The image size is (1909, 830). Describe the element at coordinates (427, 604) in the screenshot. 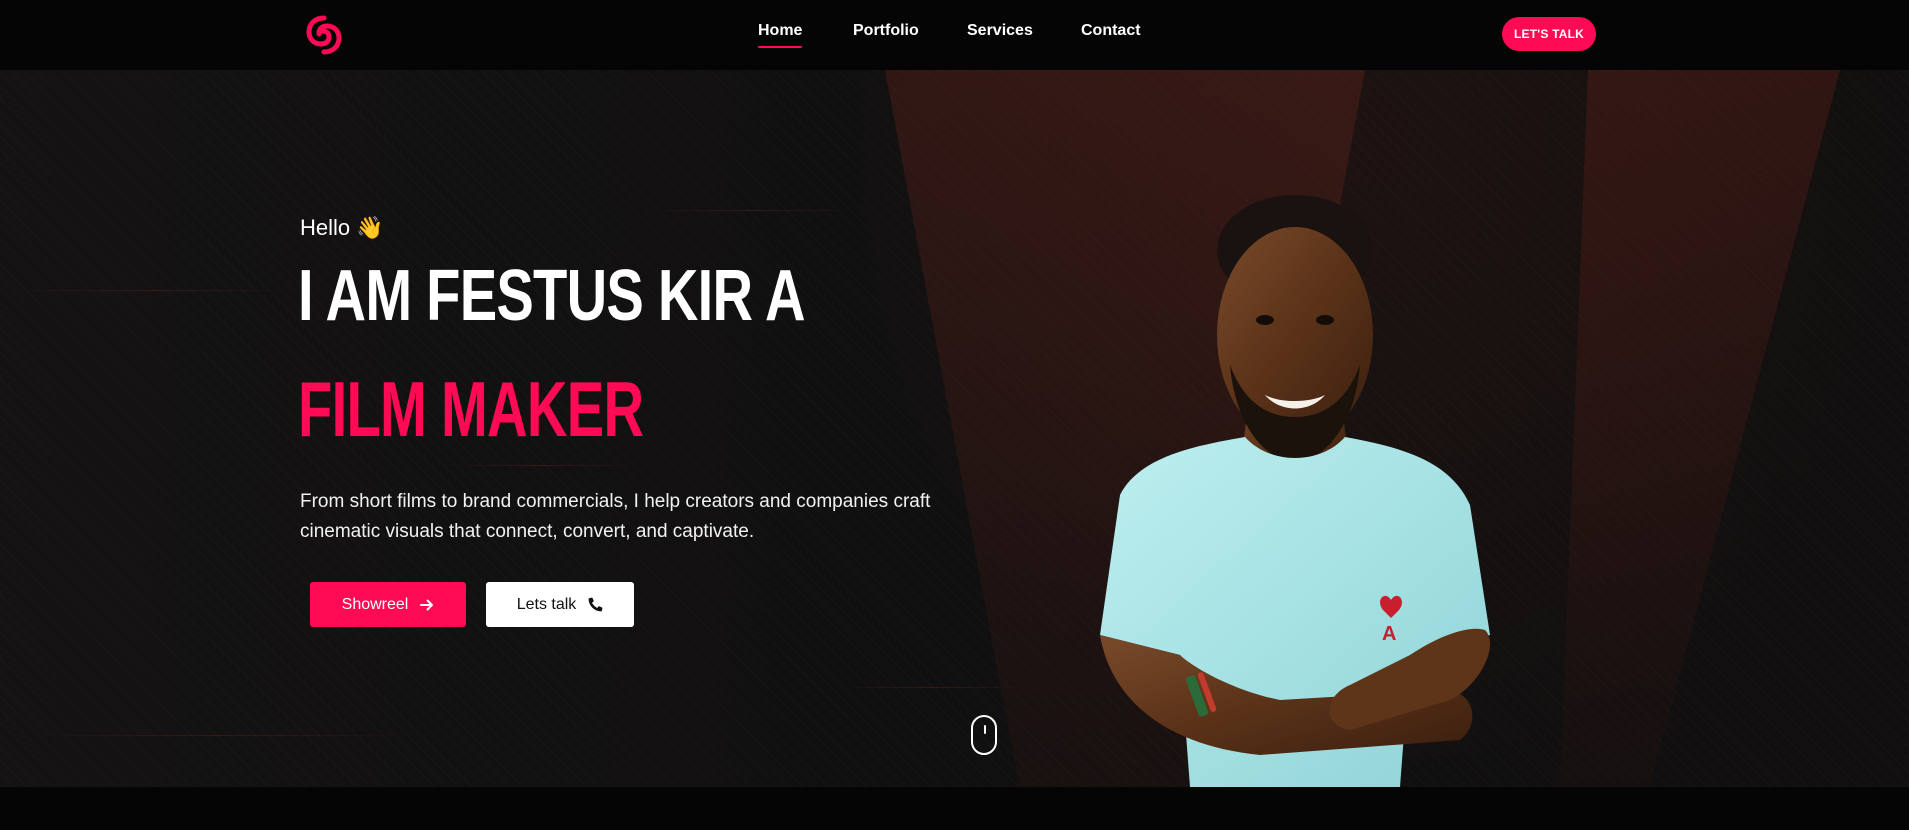

I see `arrow-right-icon` at that location.